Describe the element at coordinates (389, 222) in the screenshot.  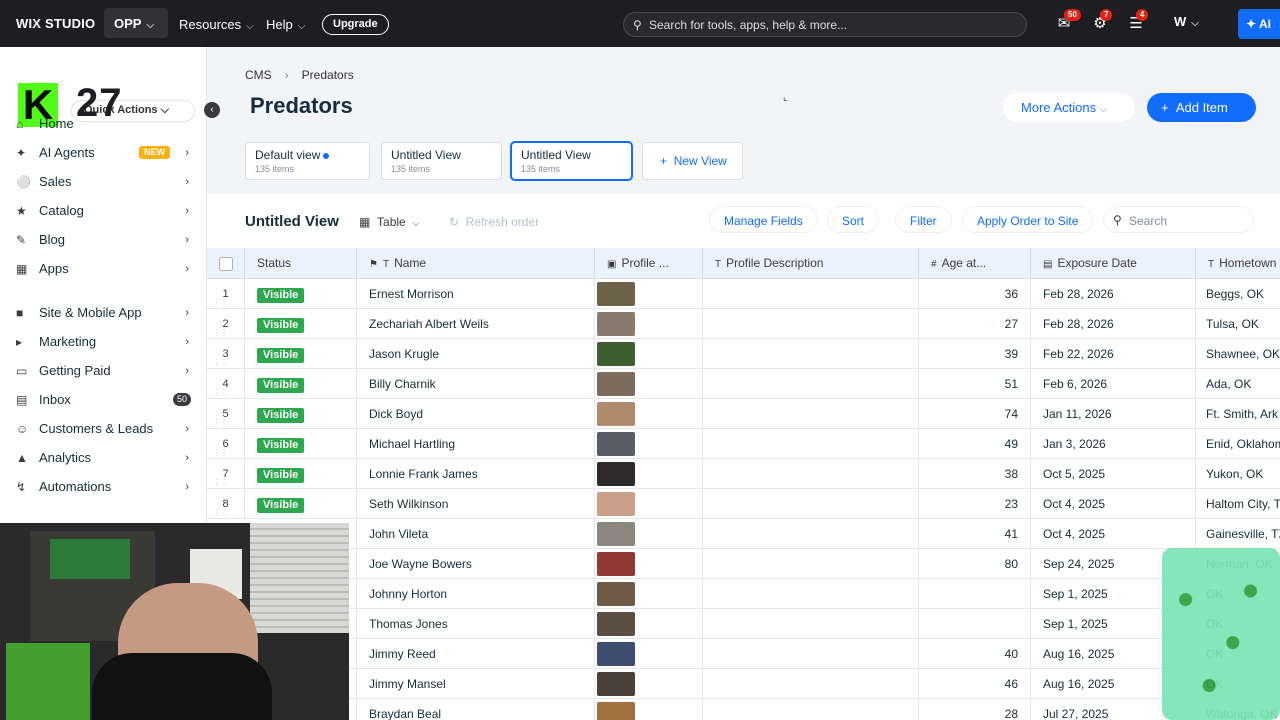
I see `layout-selector: ▦ Table ⌵` at that location.